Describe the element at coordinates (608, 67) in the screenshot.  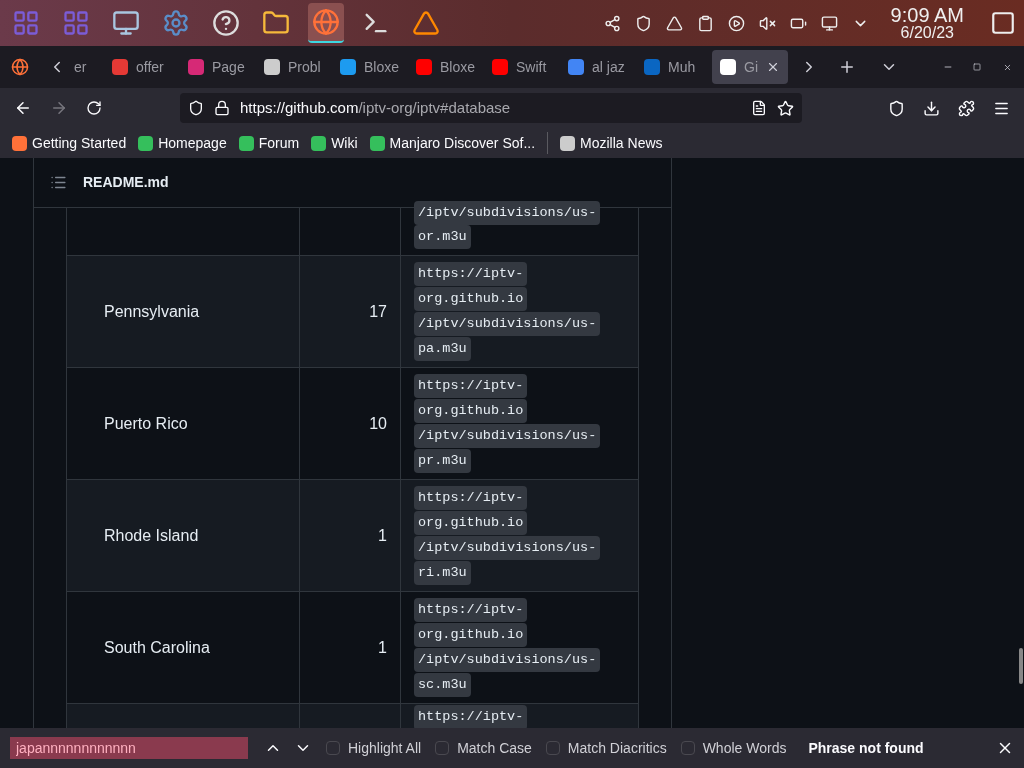
I see `tab-title: al jaz` at that location.